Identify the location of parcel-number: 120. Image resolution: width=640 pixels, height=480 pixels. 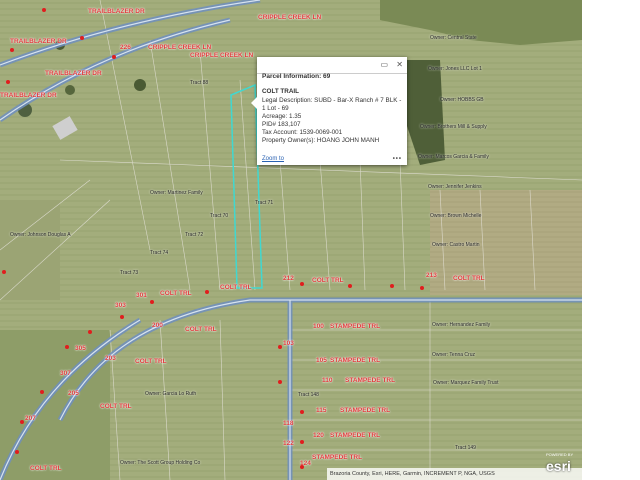
(318, 435).